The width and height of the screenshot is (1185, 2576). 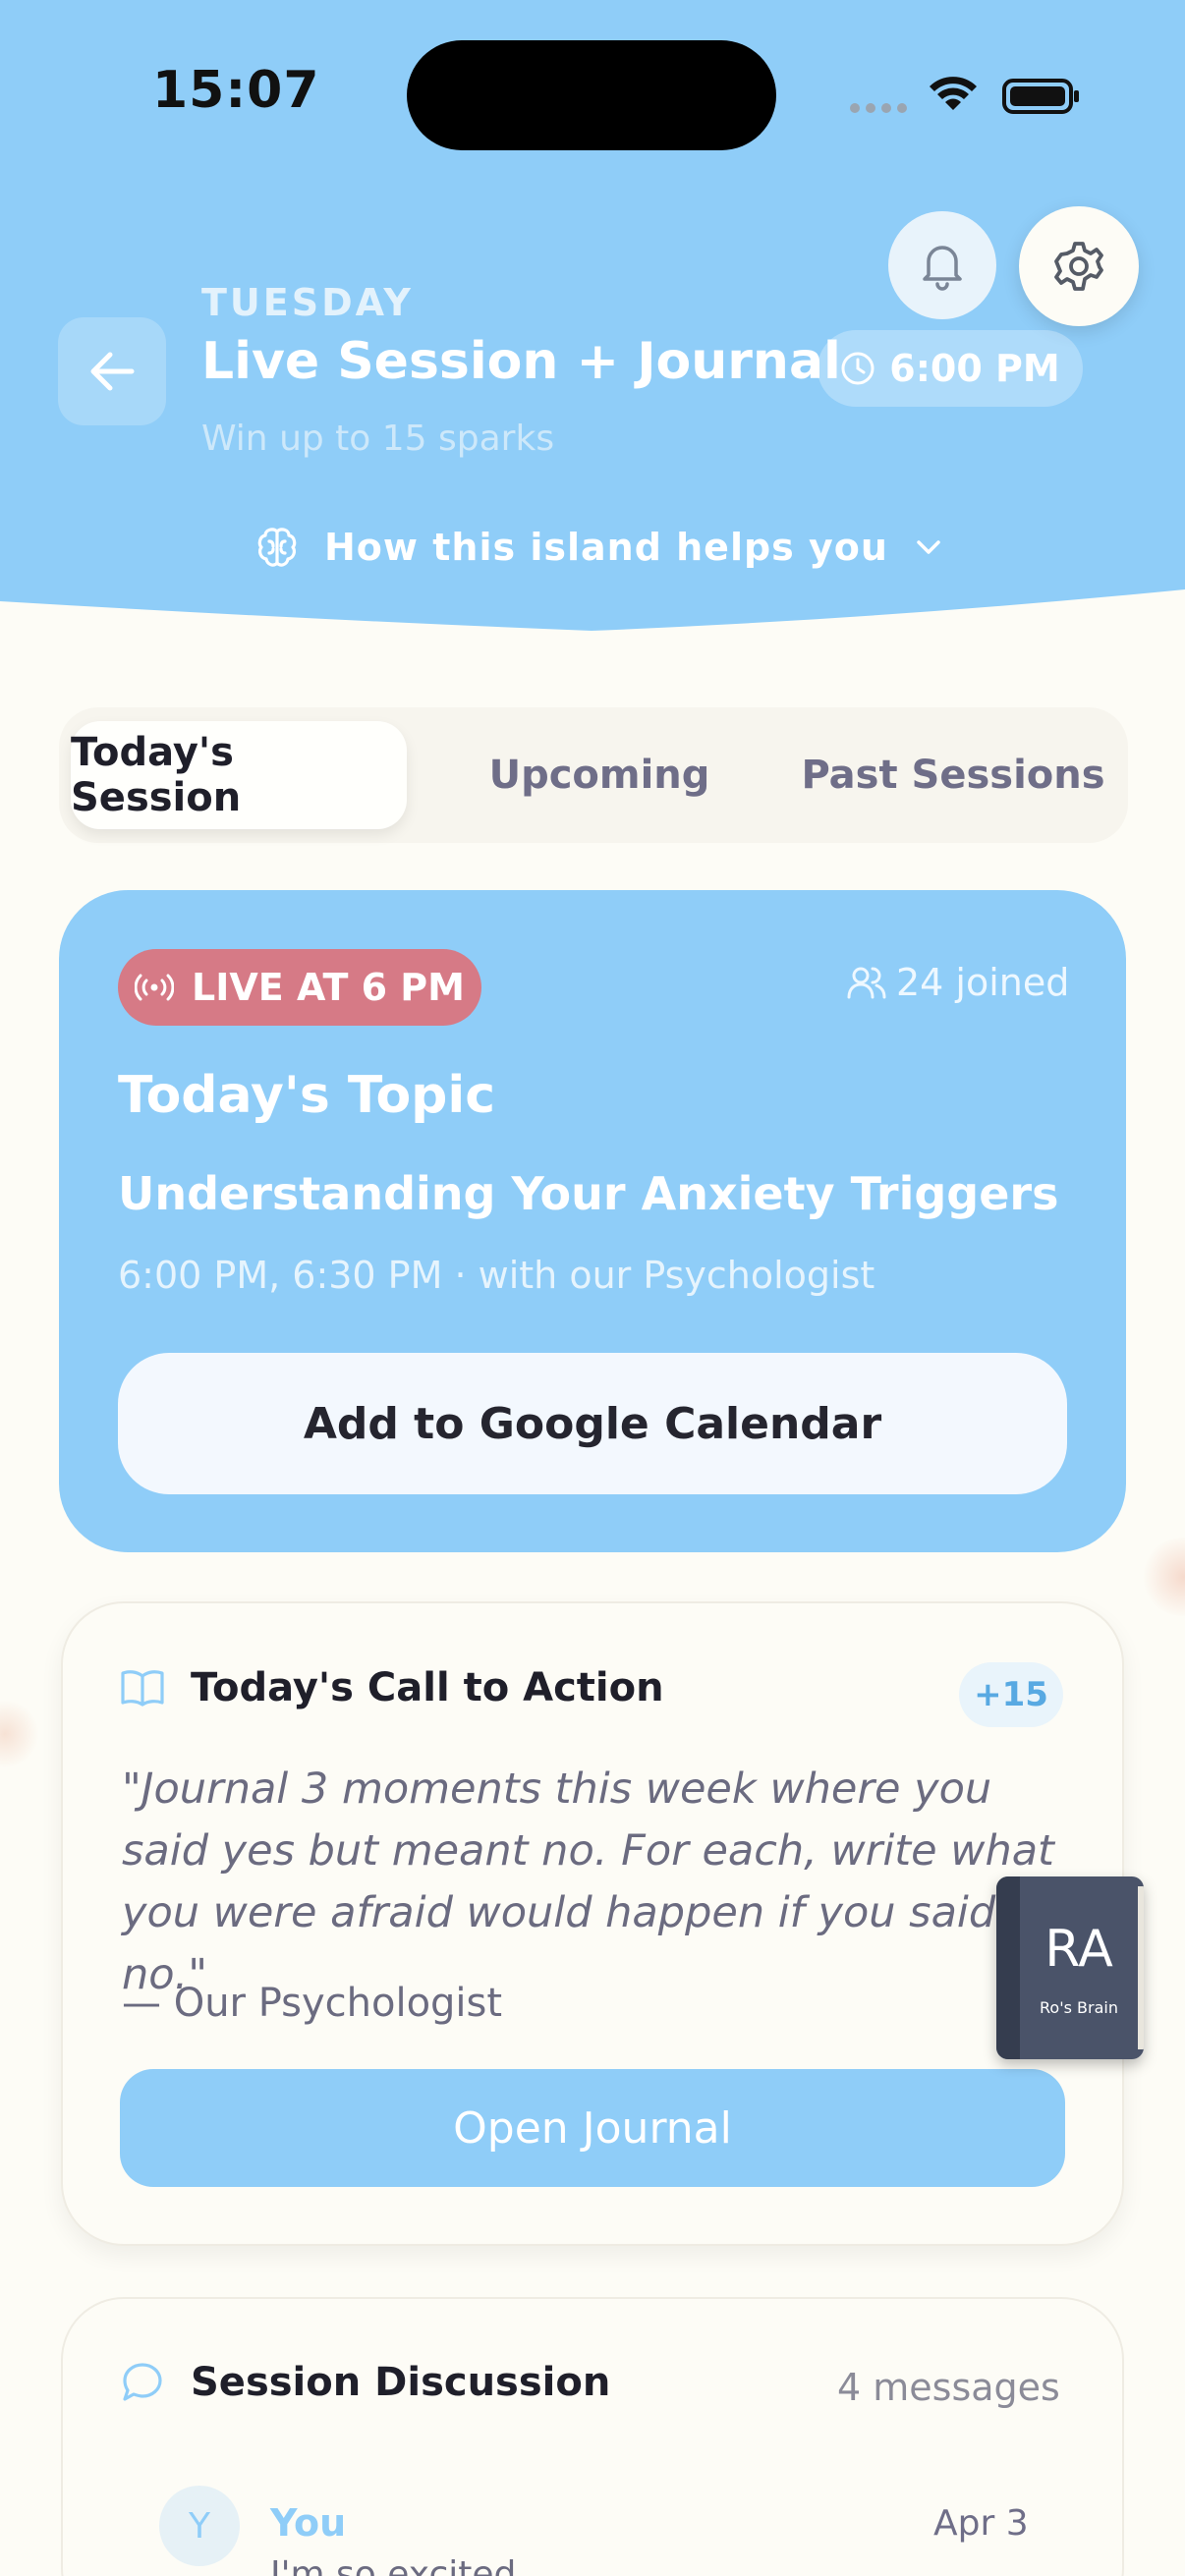 I want to click on live-badge-label: LIVE AT 6 PM, so click(x=328, y=987).